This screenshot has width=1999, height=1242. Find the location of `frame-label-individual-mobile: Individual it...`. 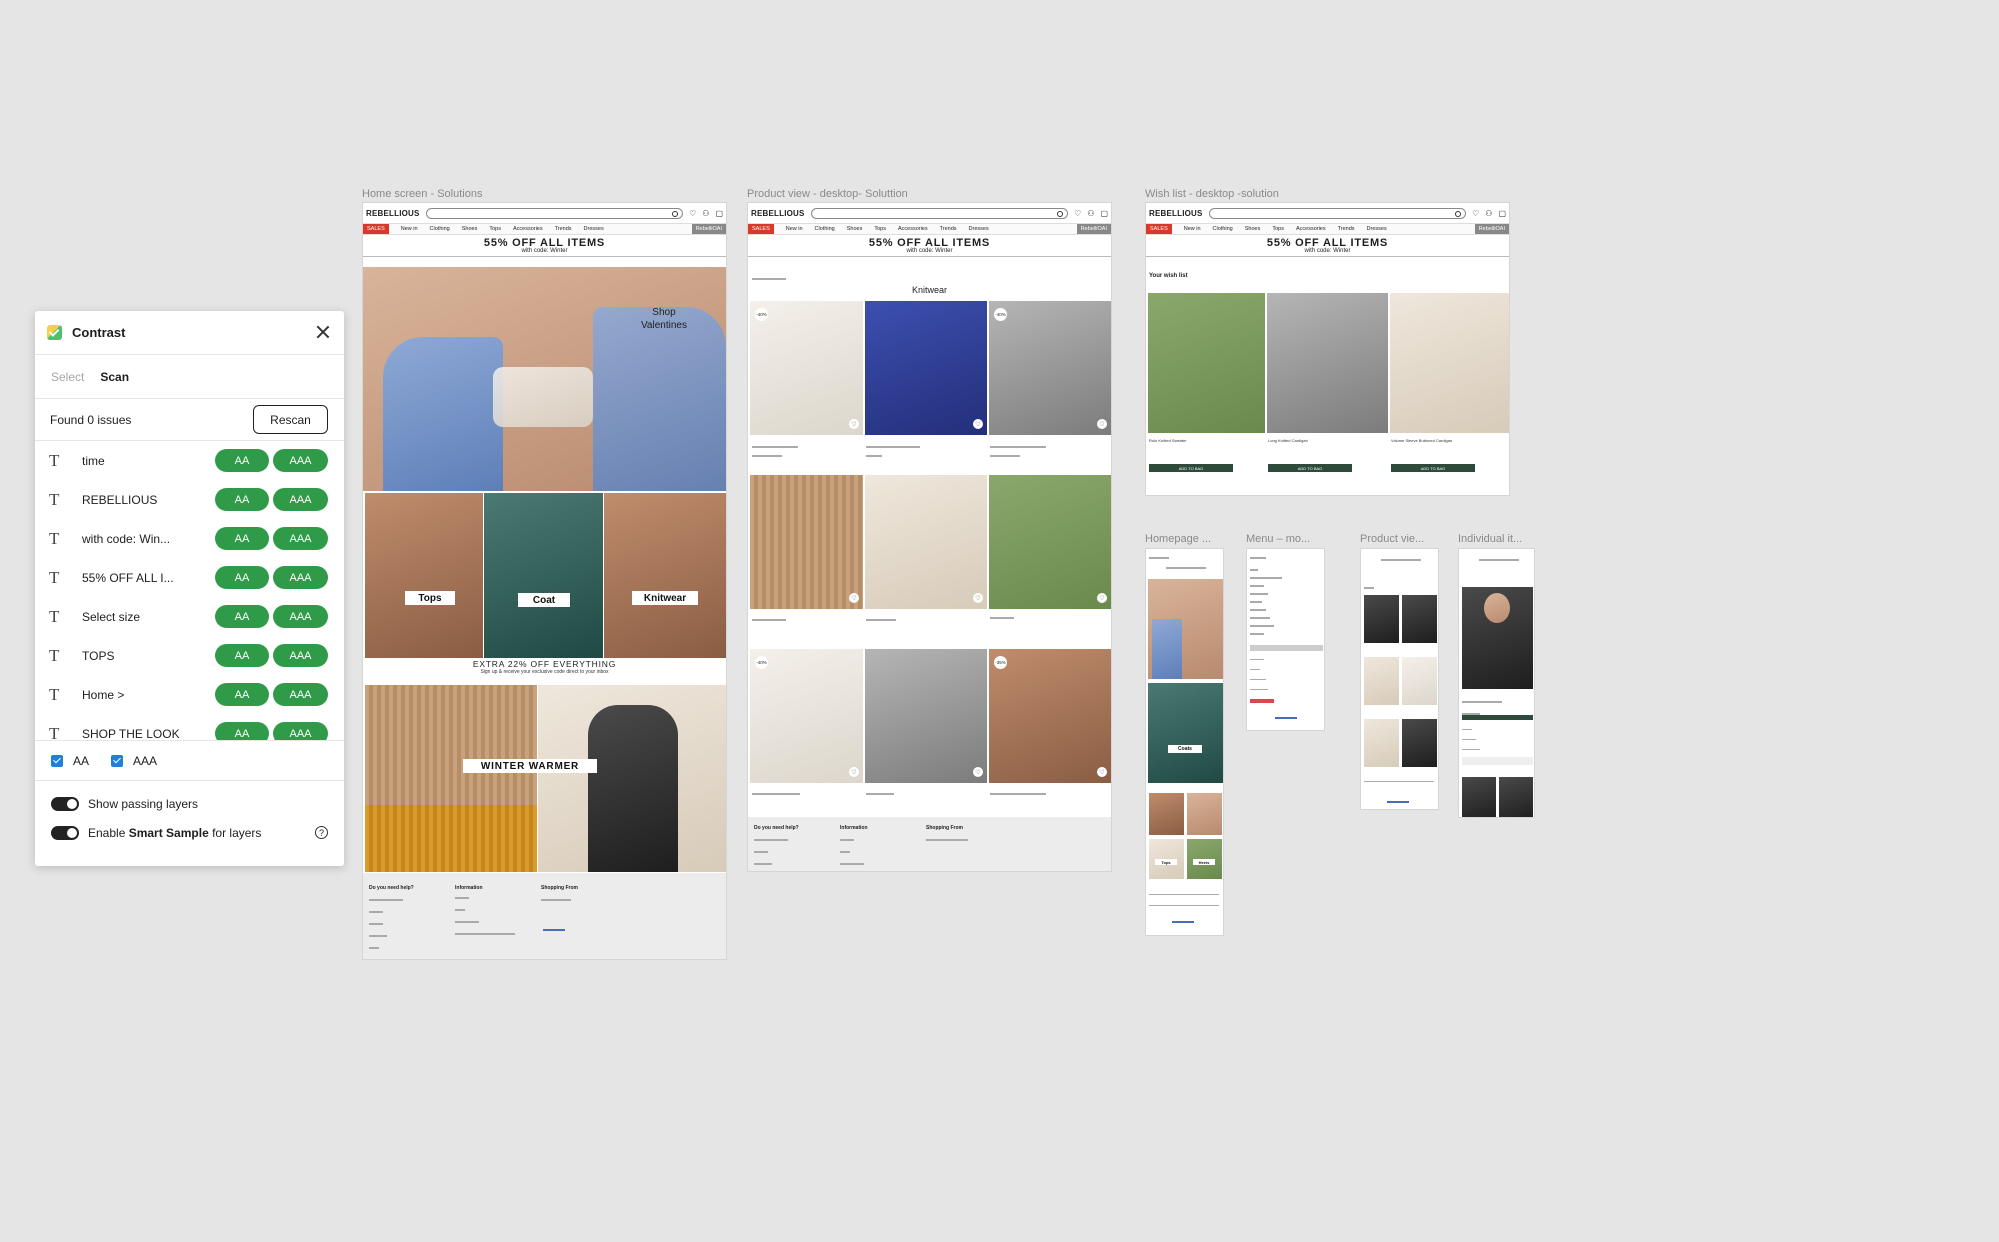

frame-label-individual-mobile: Individual it... is located at coordinates (1490, 539).